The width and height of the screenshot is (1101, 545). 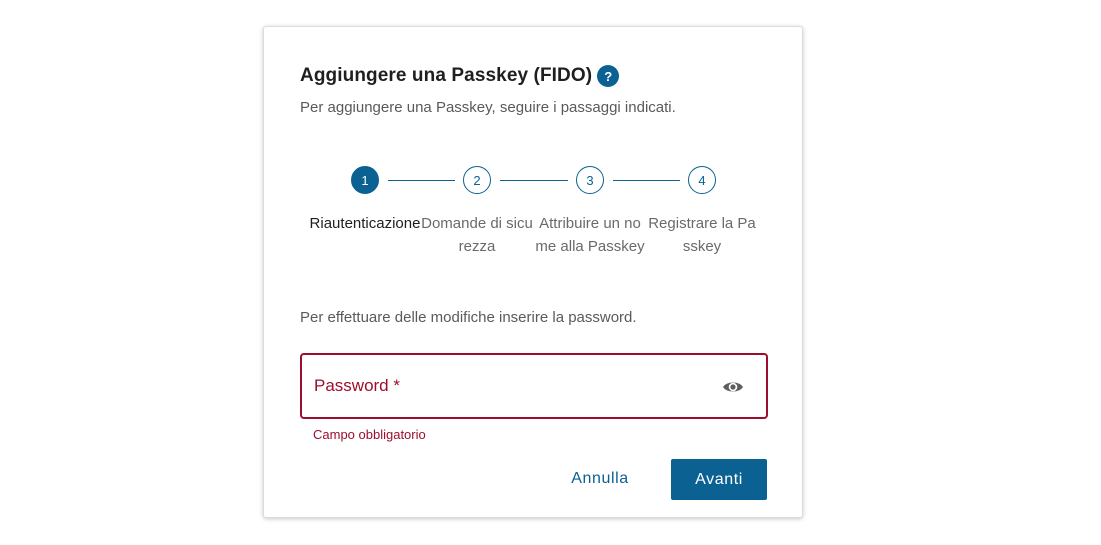 I want to click on step-3-label: Attribuire un nome alla Passkey, so click(x=590, y=235).